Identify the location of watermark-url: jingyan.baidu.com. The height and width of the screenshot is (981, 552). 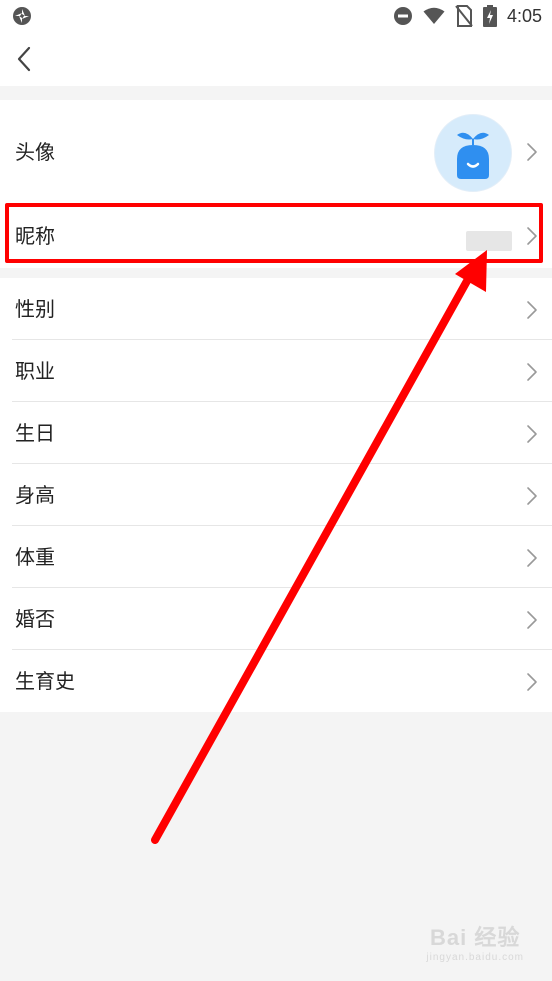
(475, 957).